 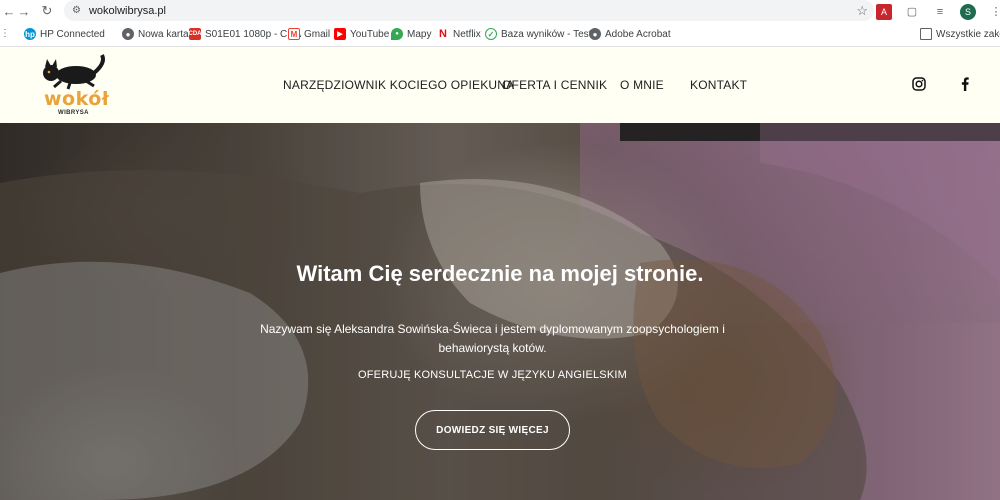 What do you see at coordinates (718, 85) in the screenshot?
I see `nav-kontakt: KONTAKT` at bounding box center [718, 85].